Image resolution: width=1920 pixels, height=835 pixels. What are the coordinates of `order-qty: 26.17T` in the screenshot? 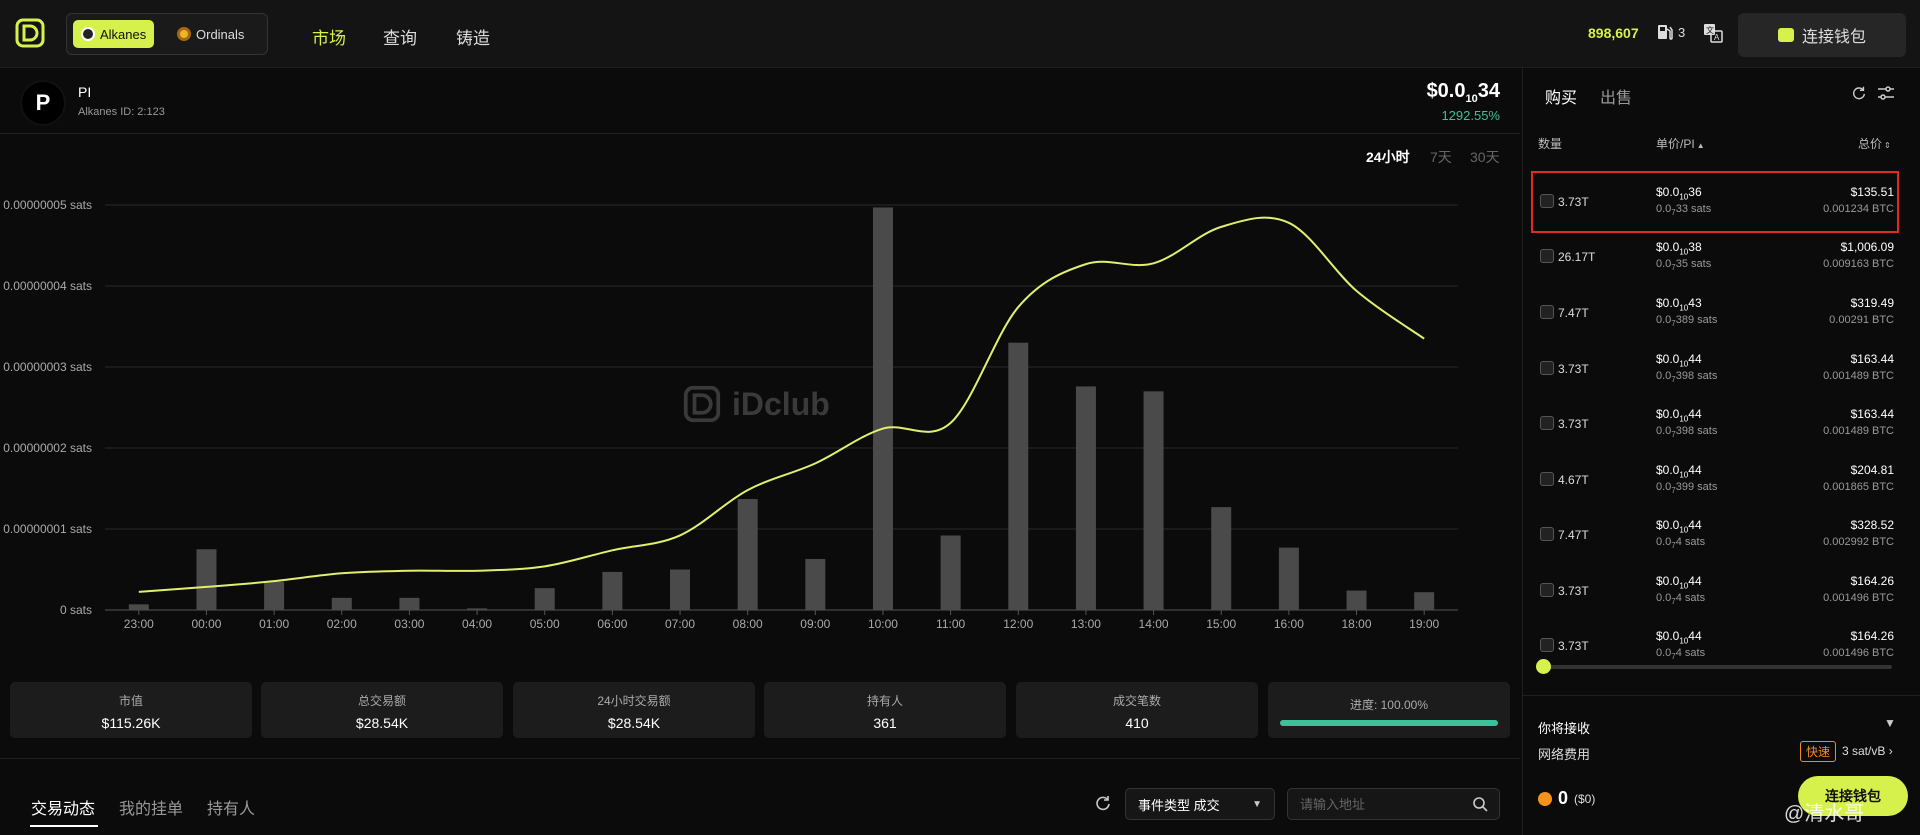 It's located at (1577, 257).